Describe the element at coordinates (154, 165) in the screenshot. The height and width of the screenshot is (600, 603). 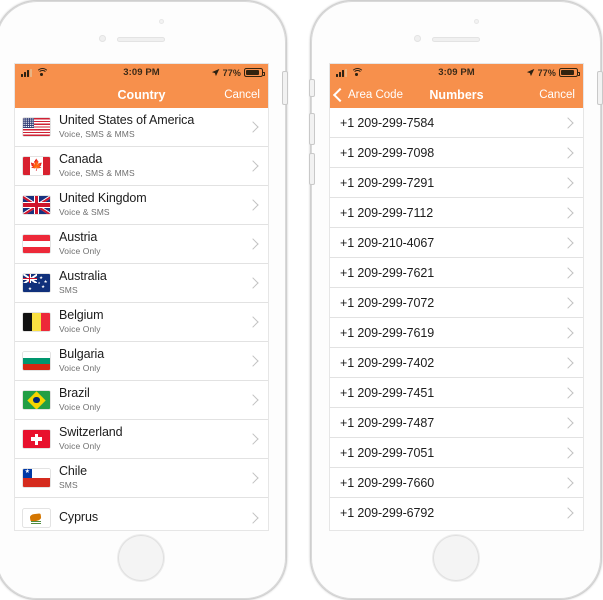
I see `country-text: Canada Voice, SMS & MMS` at that location.